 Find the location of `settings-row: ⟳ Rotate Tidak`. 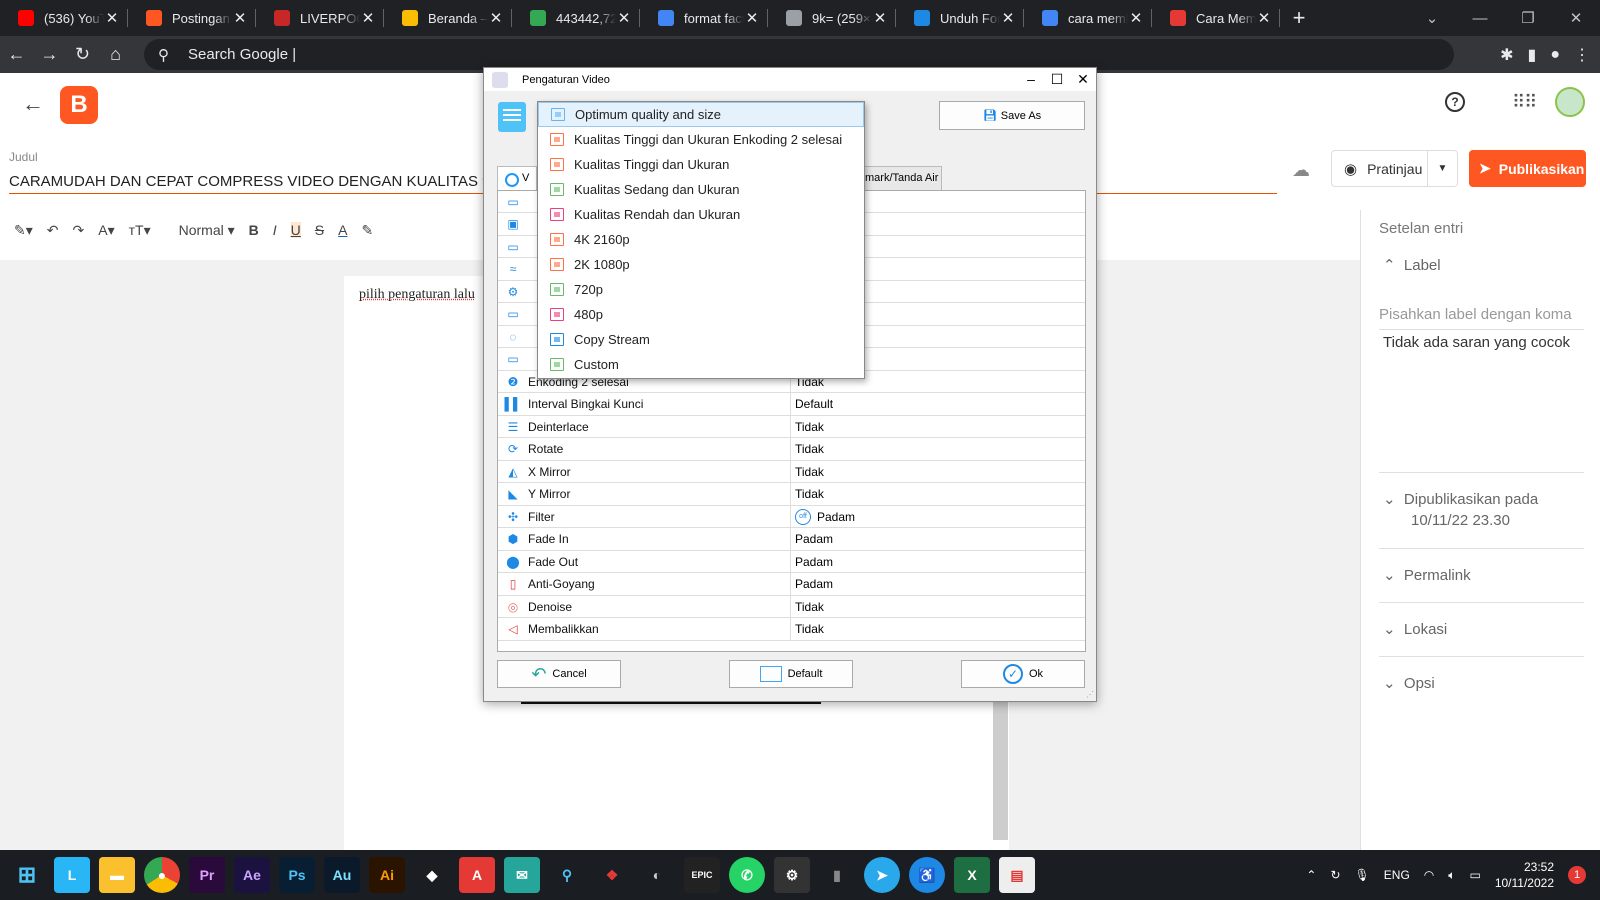

settings-row: ⟳ Rotate Tidak is located at coordinates (791, 449).